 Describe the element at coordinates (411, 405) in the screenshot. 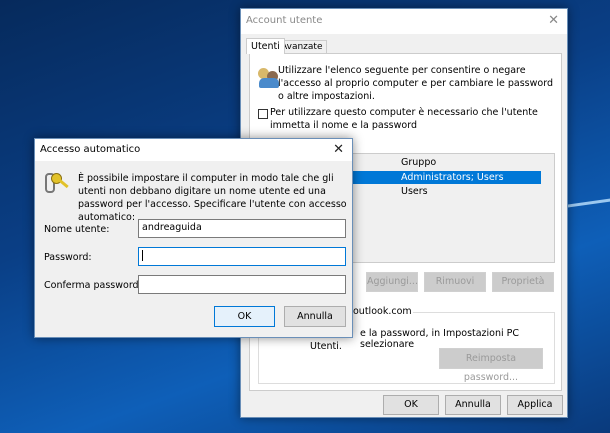

I see `ok-button: OK` at that location.